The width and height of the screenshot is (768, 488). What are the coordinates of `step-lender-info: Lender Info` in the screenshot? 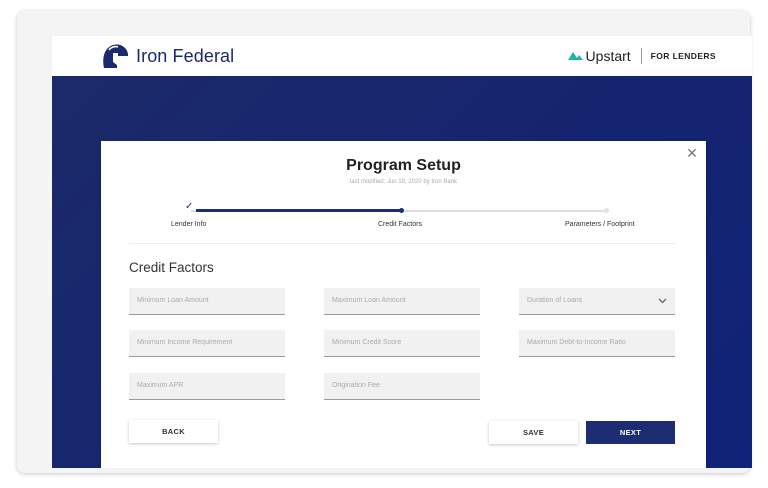 It's located at (188, 224).